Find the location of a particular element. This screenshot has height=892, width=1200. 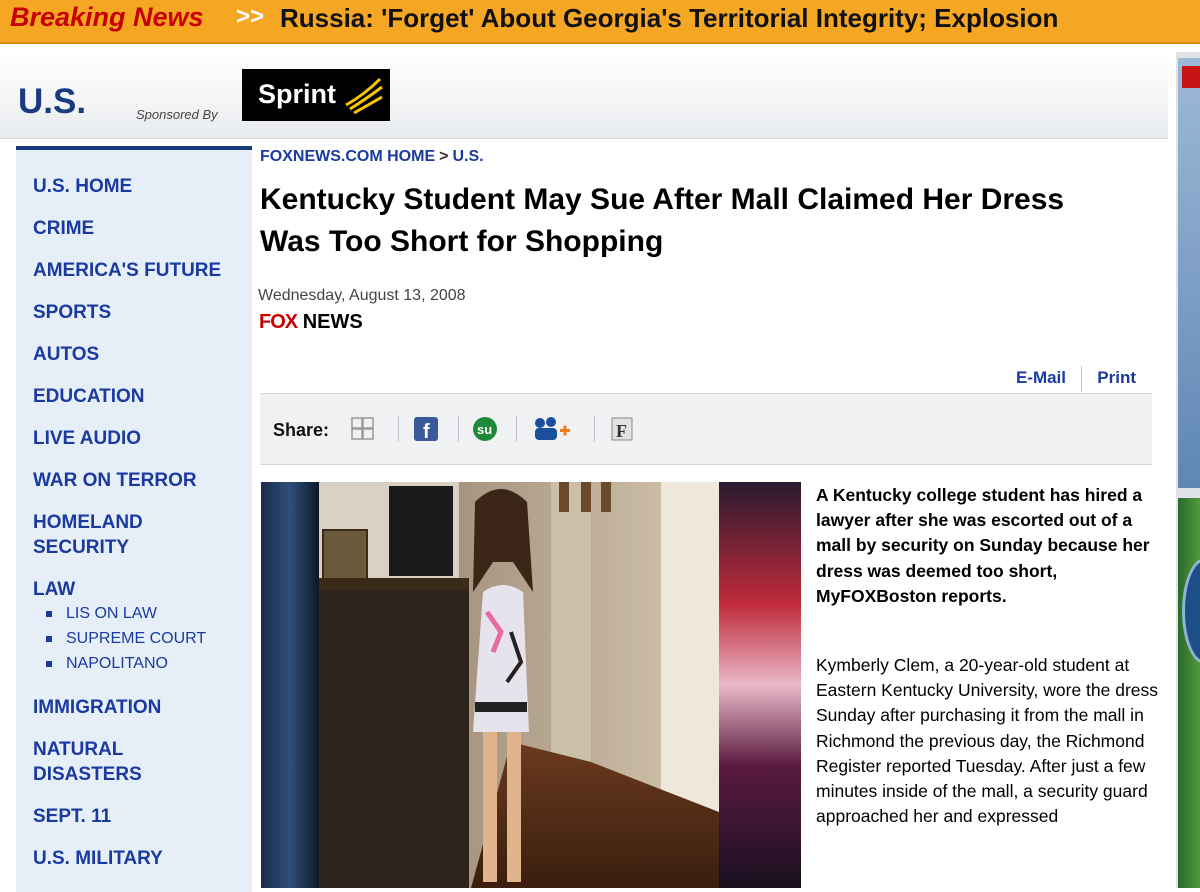

breadcrumb: FOXNEWS.COM HOME > U.S. is located at coordinates (372, 157).